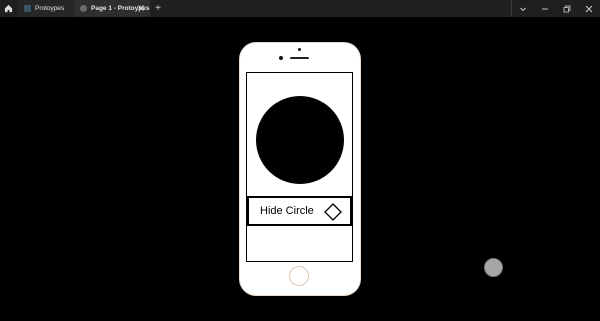  Describe the element at coordinates (83, 8) in the screenshot. I see `prototype-icon` at that location.